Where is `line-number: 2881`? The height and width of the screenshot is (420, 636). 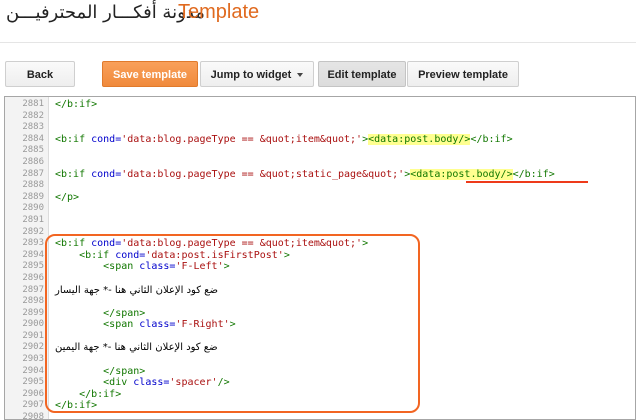 line-number: 2881 is located at coordinates (33, 104).